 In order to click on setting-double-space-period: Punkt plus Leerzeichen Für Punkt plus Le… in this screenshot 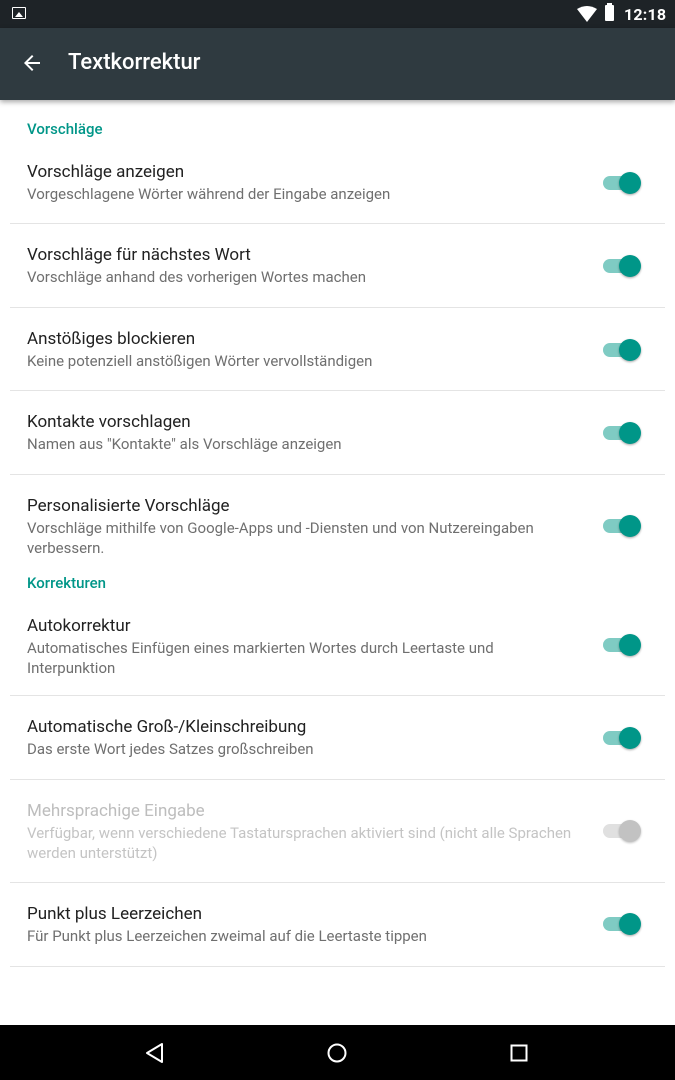, I will do `click(337, 925)`.